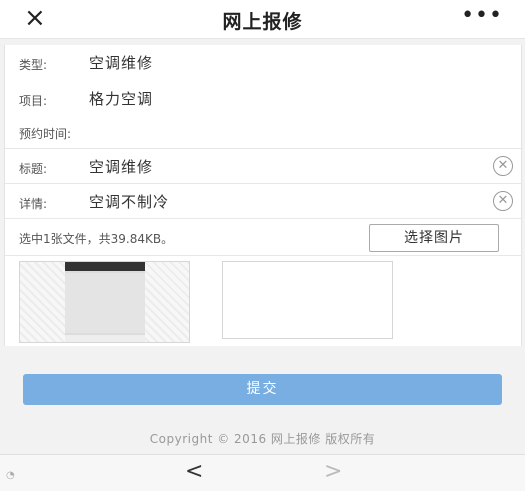 The height and width of the screenshot is (491, 525). Describe the element at coordinates (33, 169) in the screenshot. I see `subject-label: 标题:` at that location.